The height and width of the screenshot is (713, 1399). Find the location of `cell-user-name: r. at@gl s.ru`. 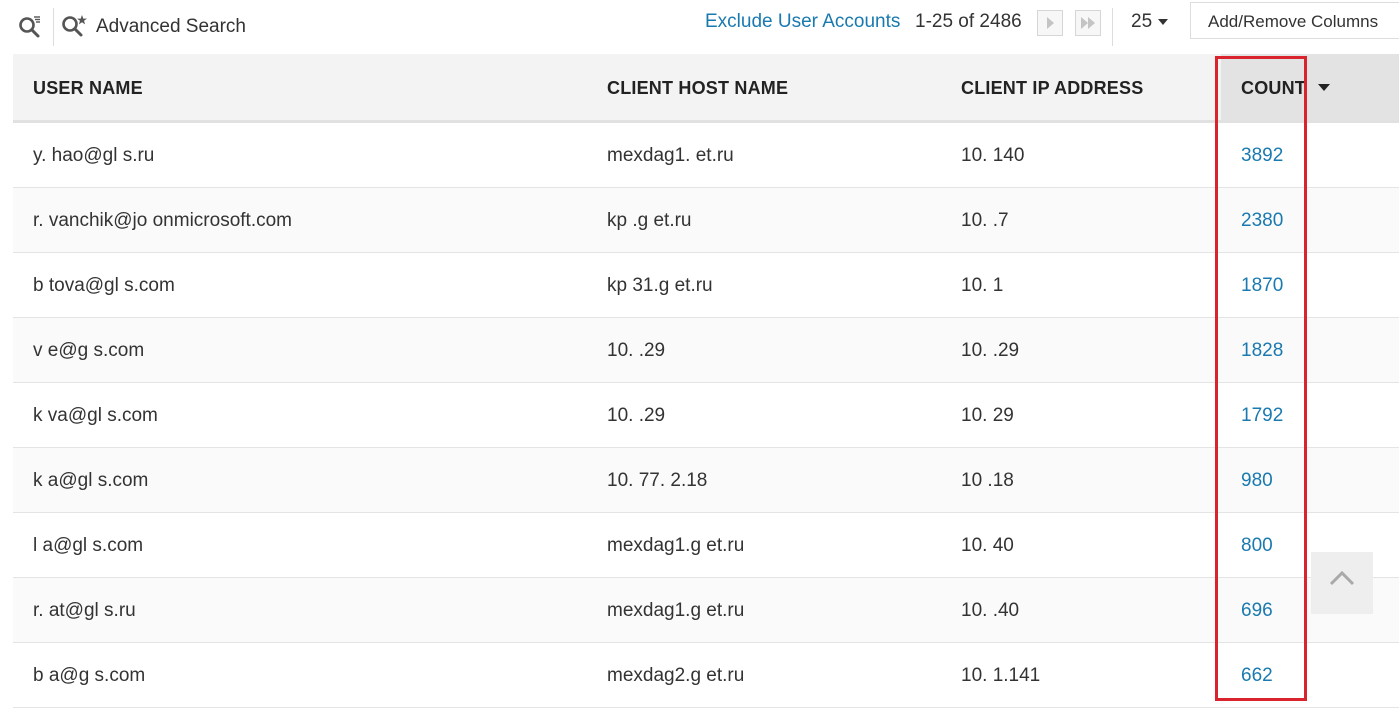

cell-user-name: r. at@gl s.ru is located at coordinates (84, 610).